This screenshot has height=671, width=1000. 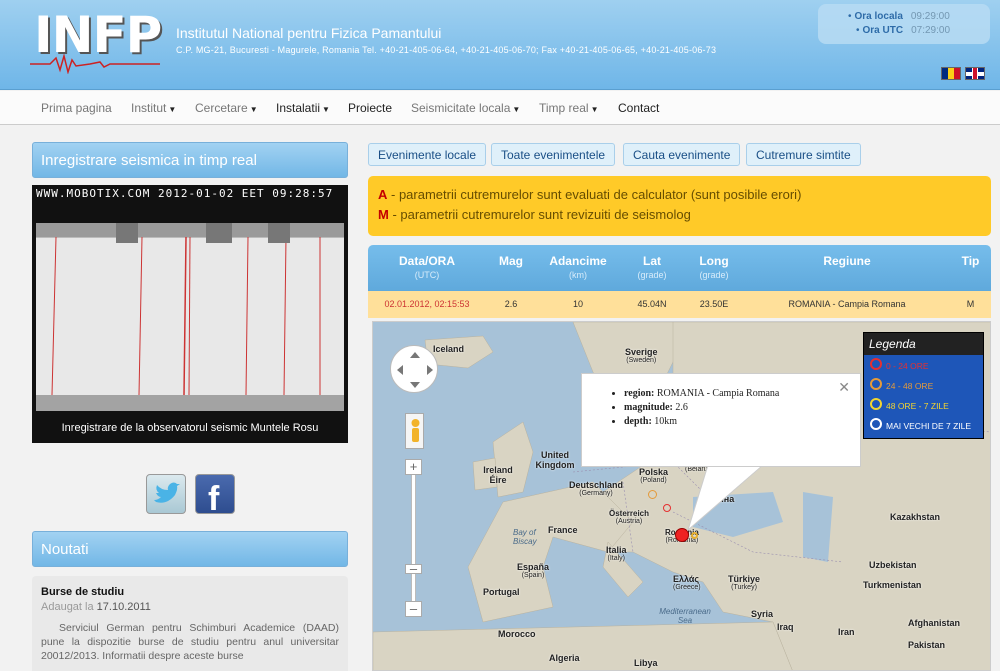 What do you see at coordinates (96, 40) in the screenshot?
I see `infp-logo: INFP` at bounding box center [96, 40].